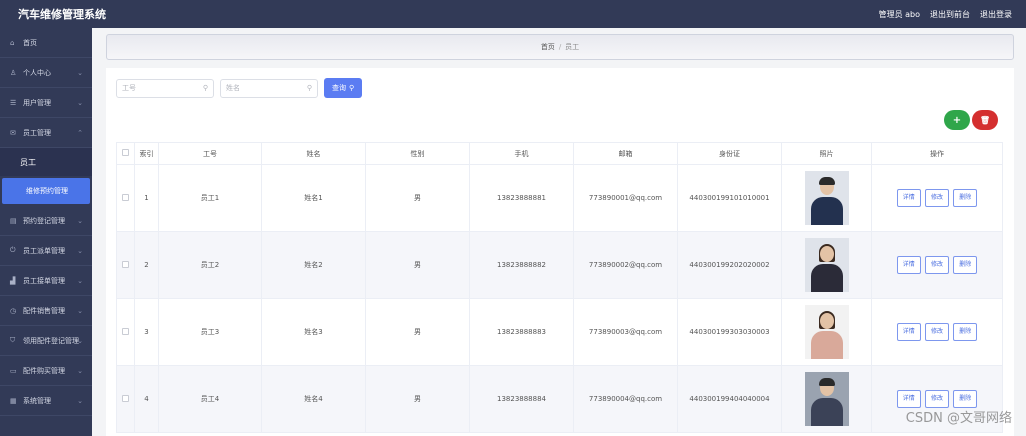 This screenshot has height=436, width=1026. Describe the element at coordinates (313, 153) in the screenshot. I see `column-header: 姓名` at that location.